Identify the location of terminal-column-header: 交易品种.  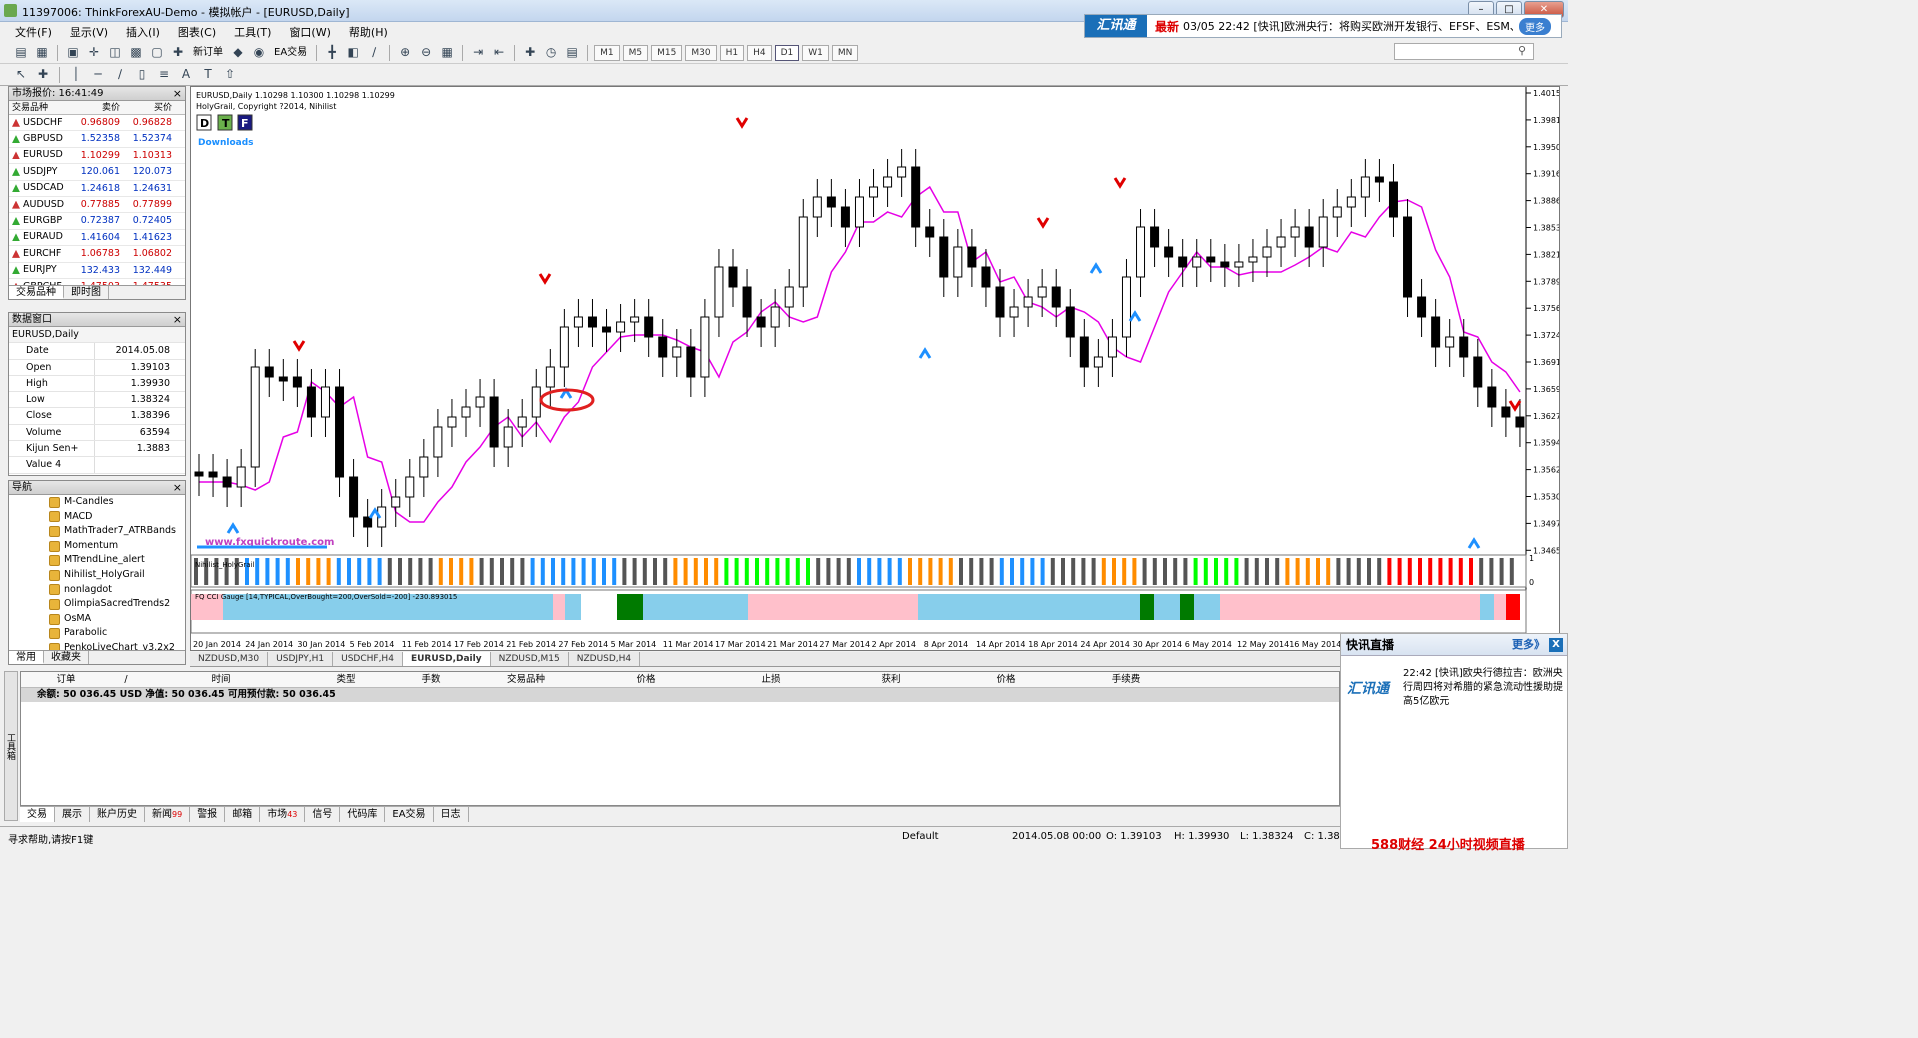
(526, 679).